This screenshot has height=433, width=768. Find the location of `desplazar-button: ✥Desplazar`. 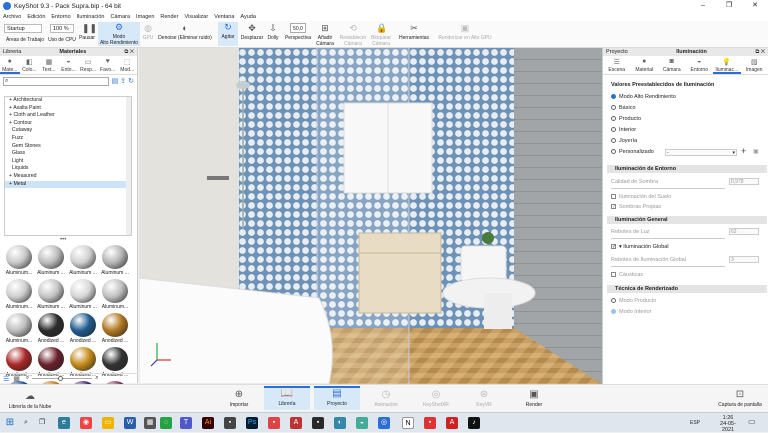

desplazar-button: ✥Desplazar is located at coordinates (252, 32).